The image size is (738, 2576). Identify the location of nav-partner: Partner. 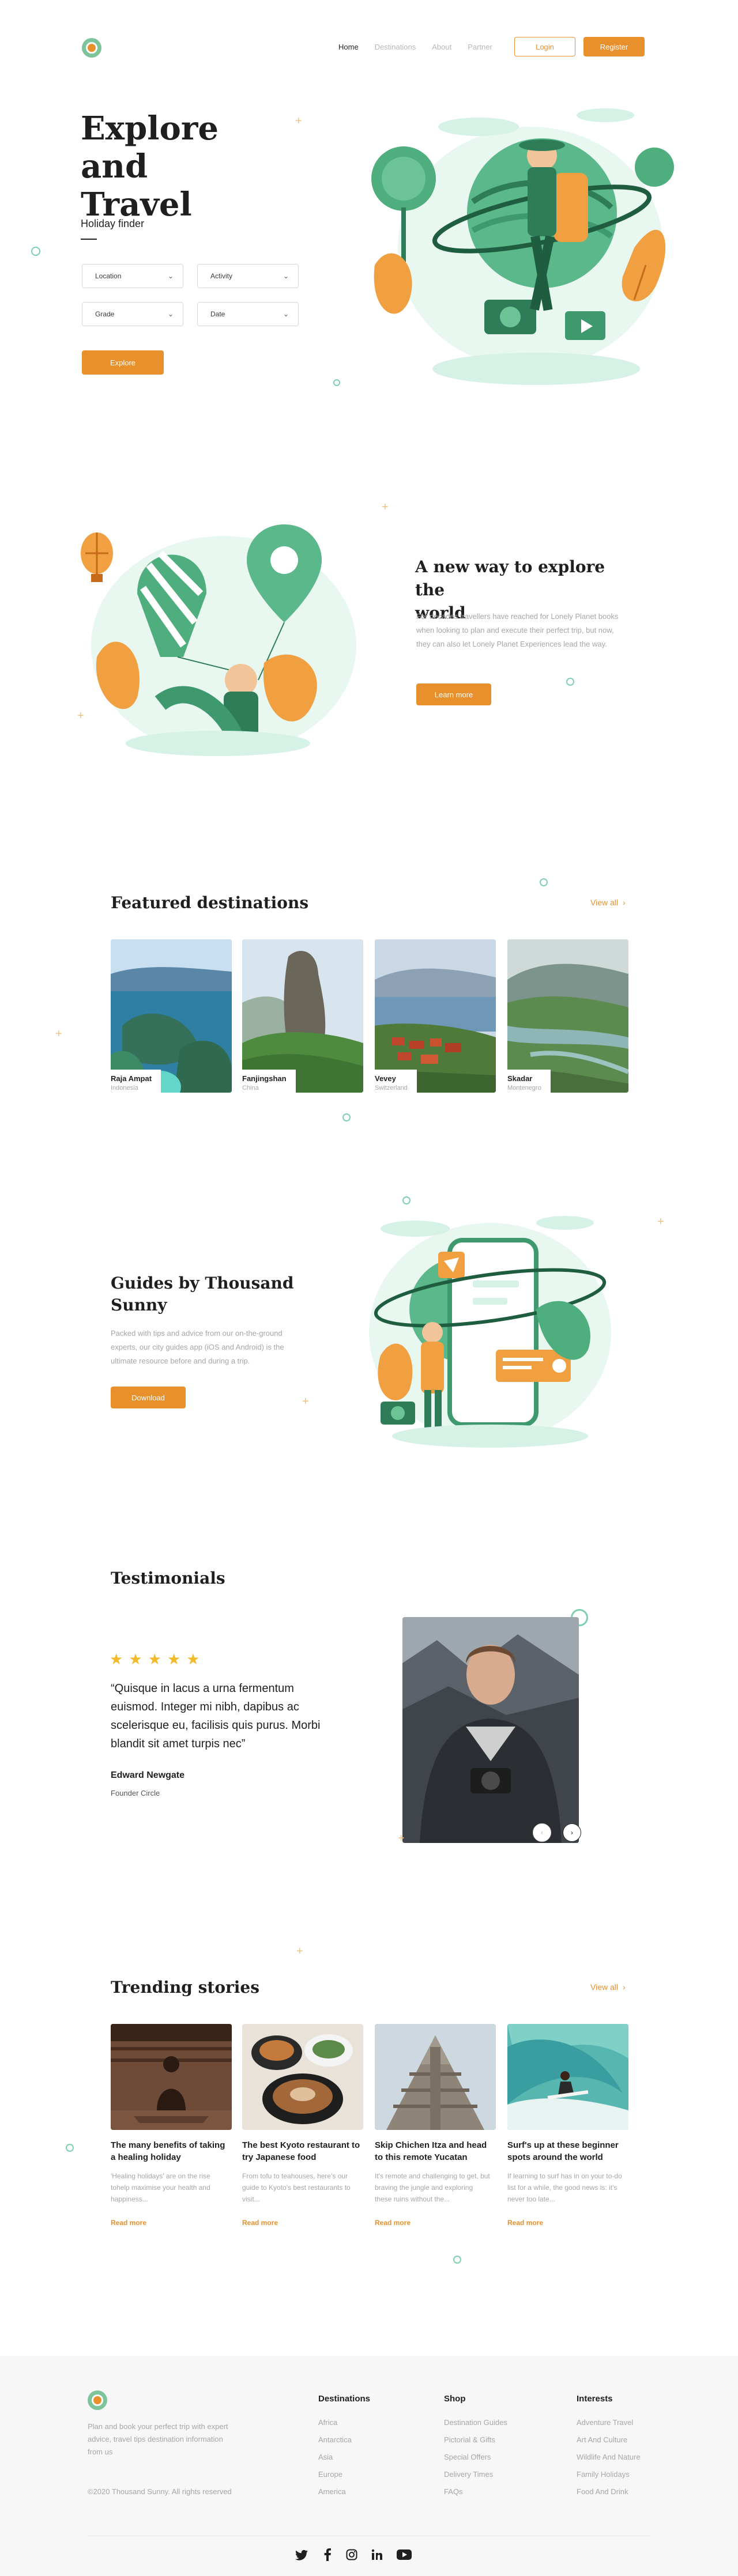
(480, 47).